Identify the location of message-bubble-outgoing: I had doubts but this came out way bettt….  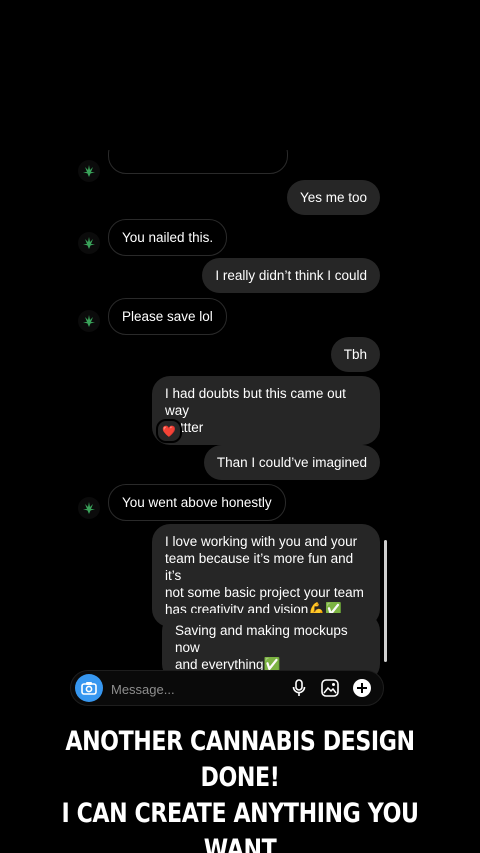
(266, 410).